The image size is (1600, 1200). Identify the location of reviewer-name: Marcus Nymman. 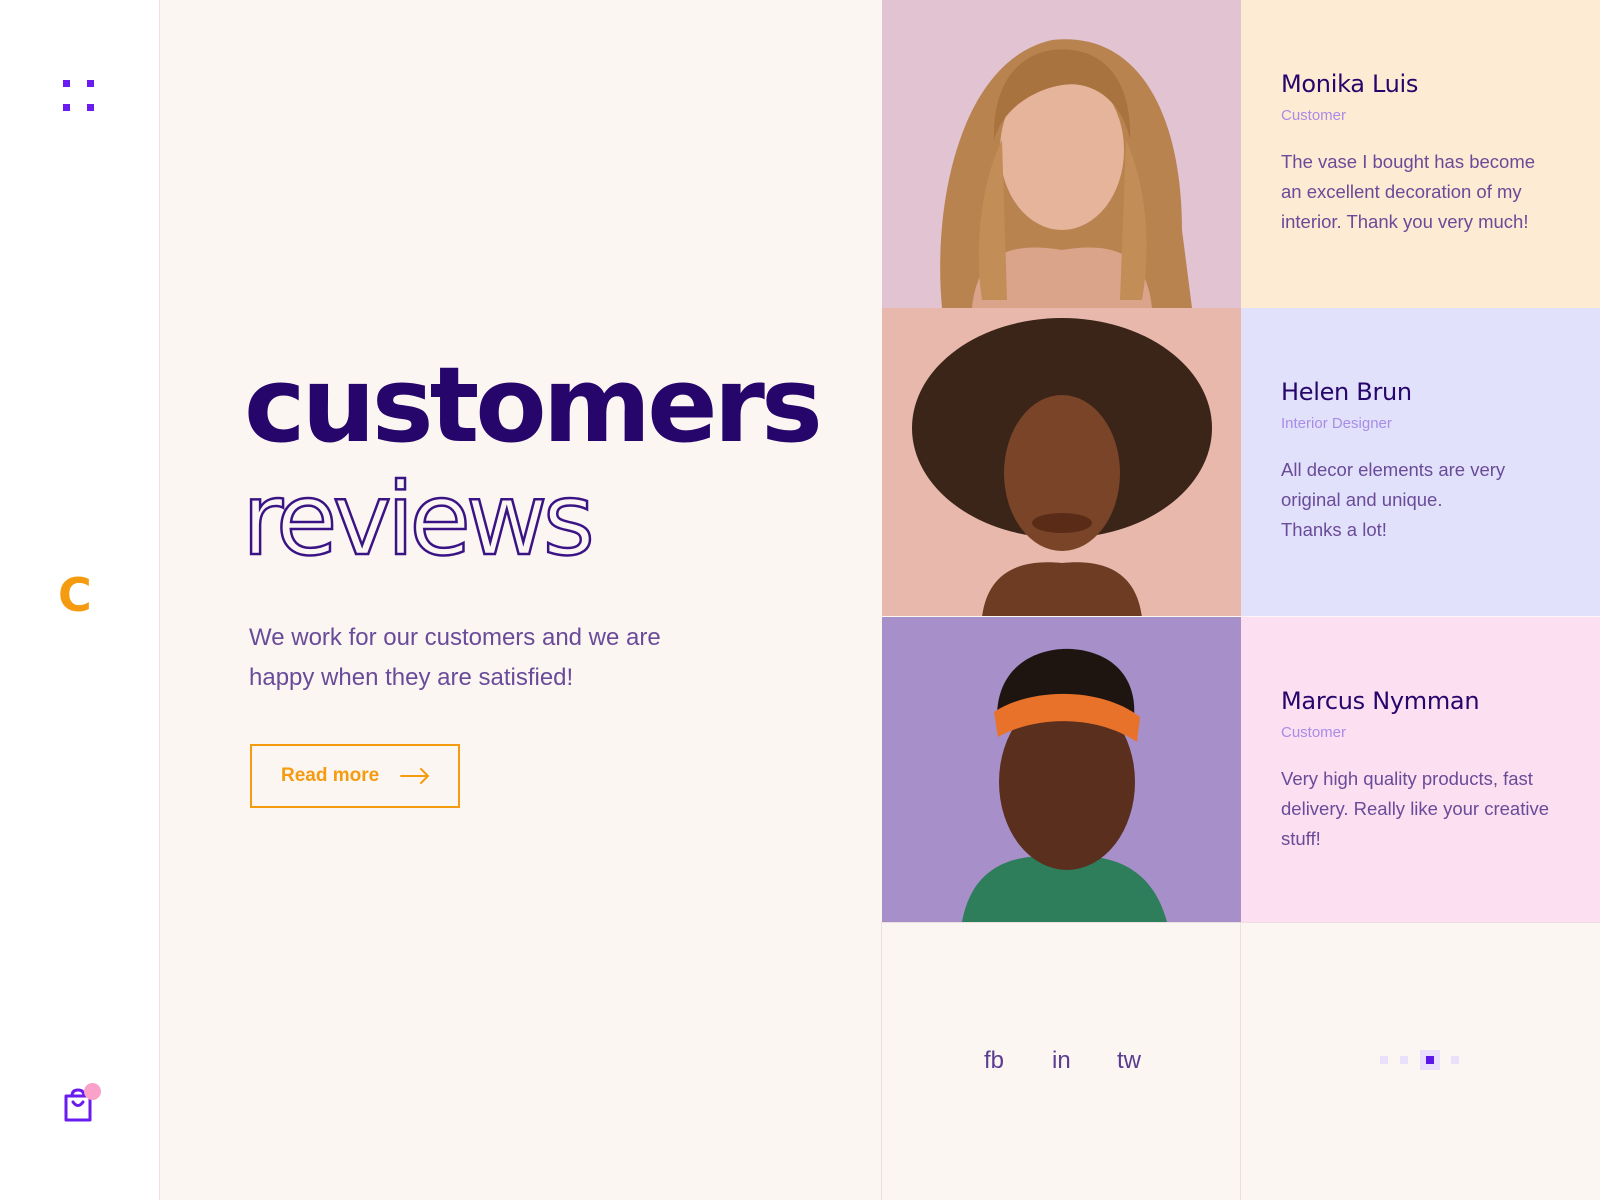
(1380, 701).